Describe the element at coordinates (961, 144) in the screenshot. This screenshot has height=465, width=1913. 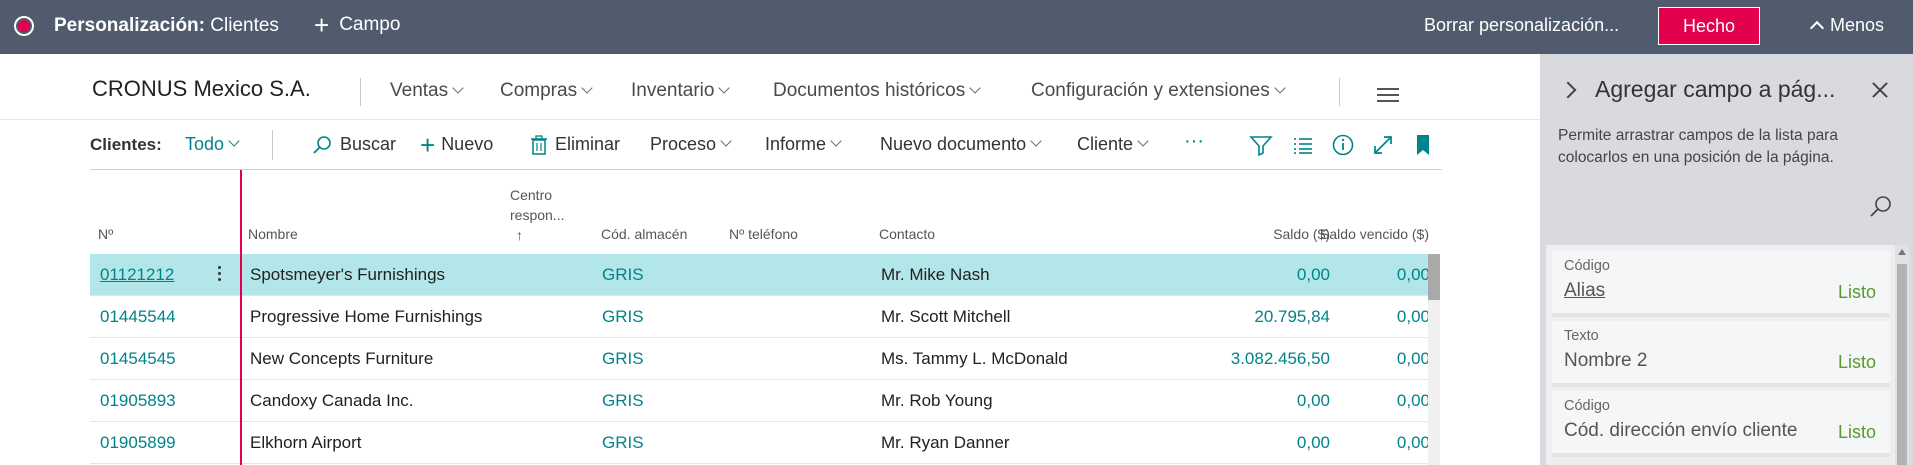
I see `new-document-menu: Nuevo documento` at that location.